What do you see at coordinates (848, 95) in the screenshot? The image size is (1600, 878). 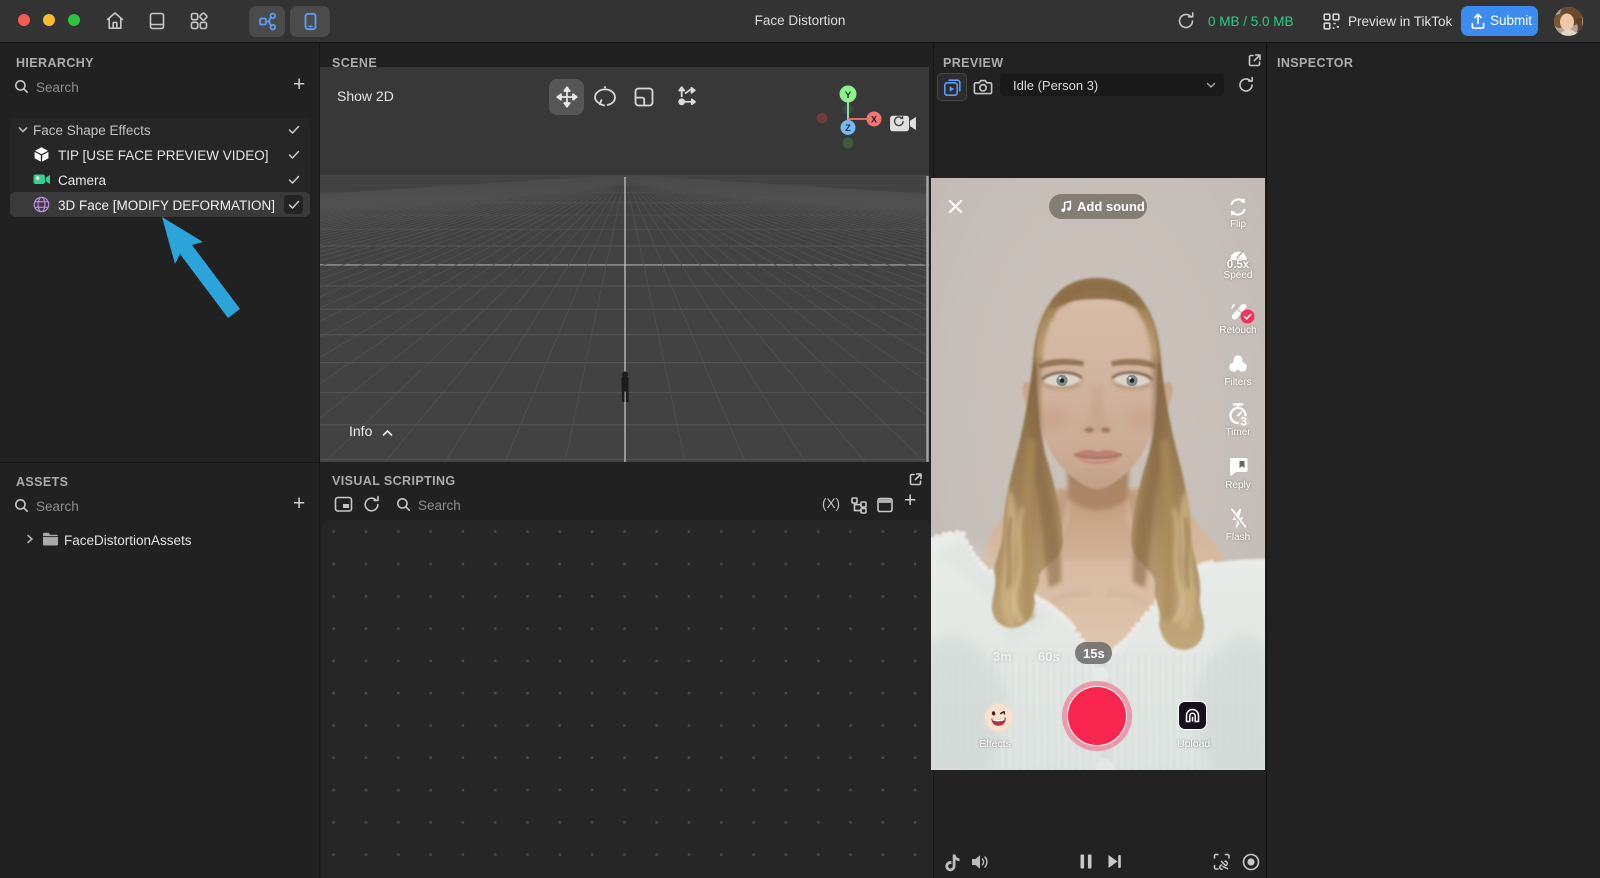 I see `svg-text: Y` at bounding box center [848, 95].